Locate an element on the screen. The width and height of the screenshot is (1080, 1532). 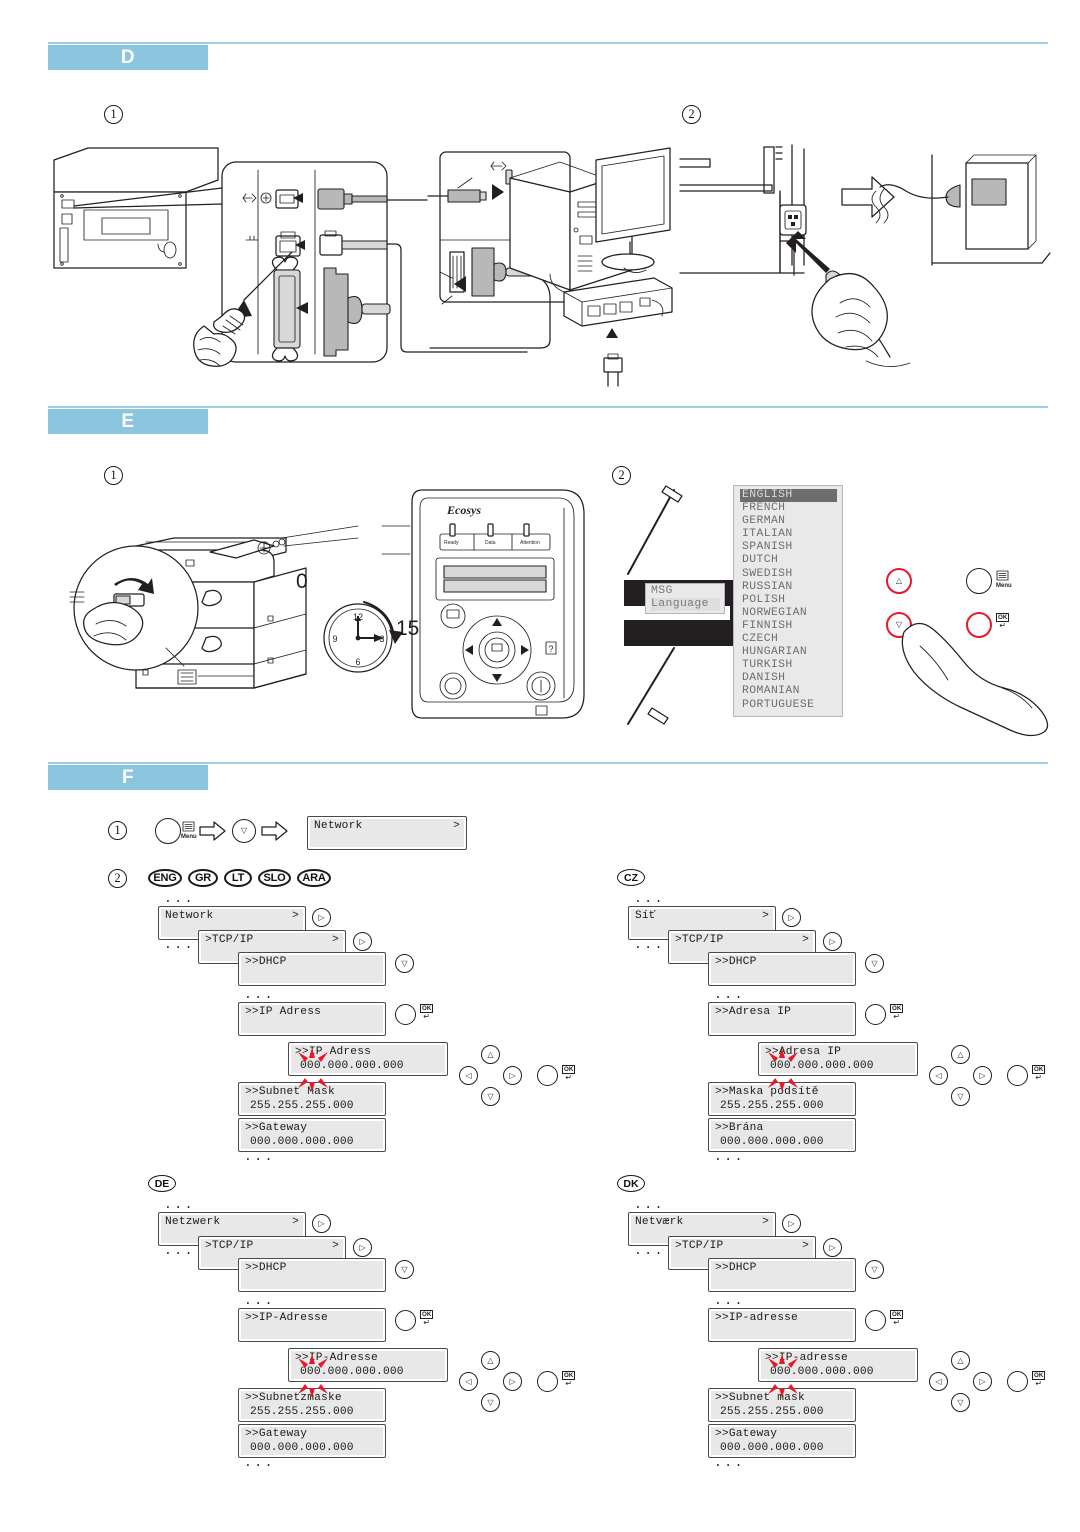
dk-right-key-1: ▷ is located at coordinates (791, 1223).